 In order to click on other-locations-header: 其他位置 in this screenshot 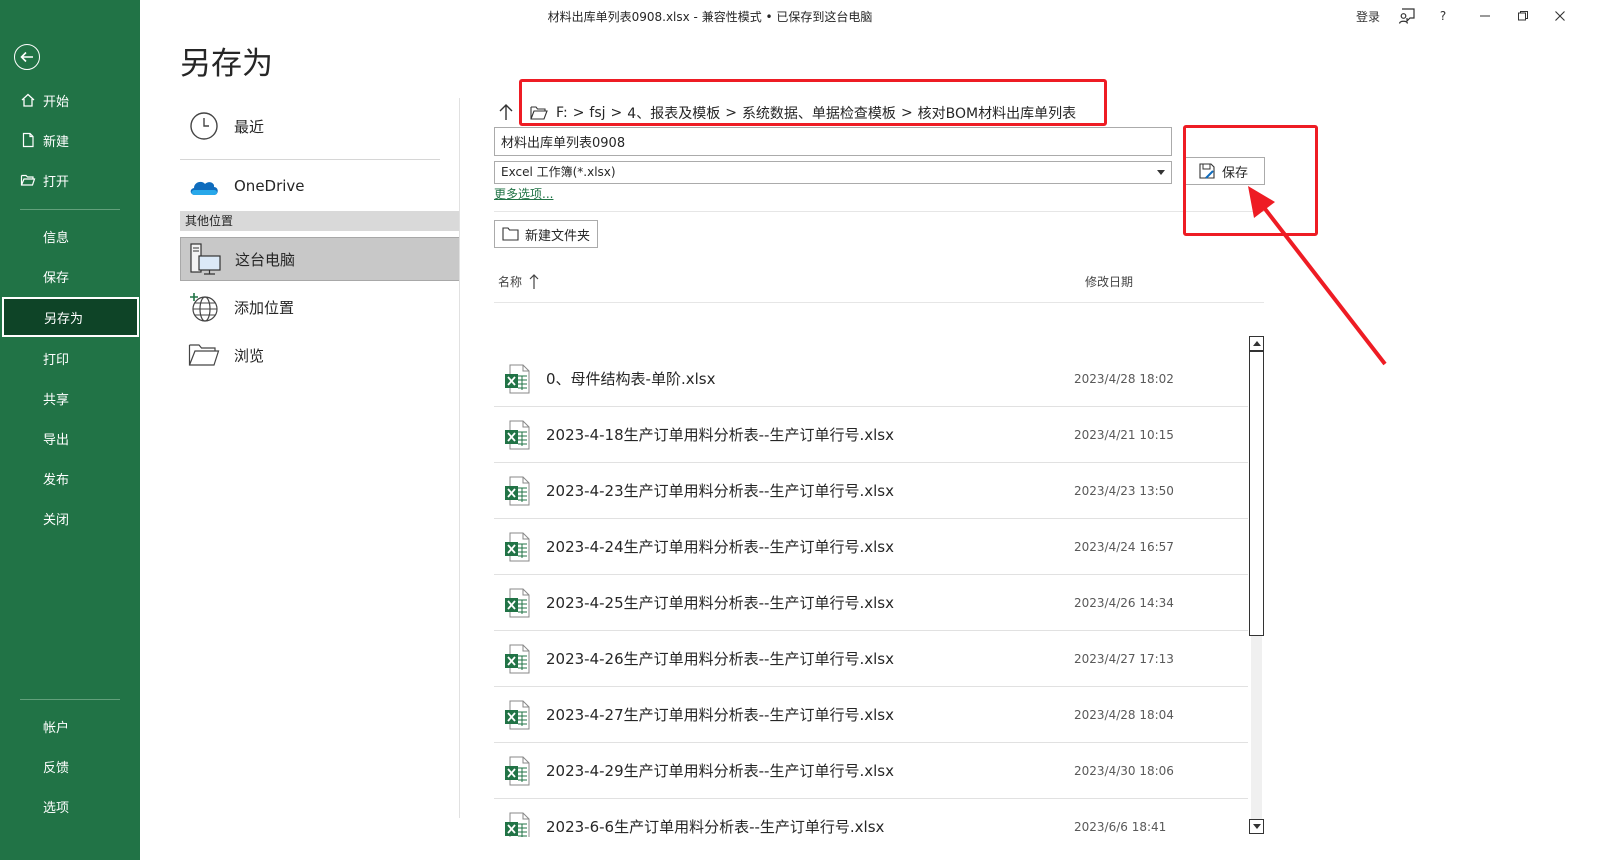, I will do `click(320, 221)`.